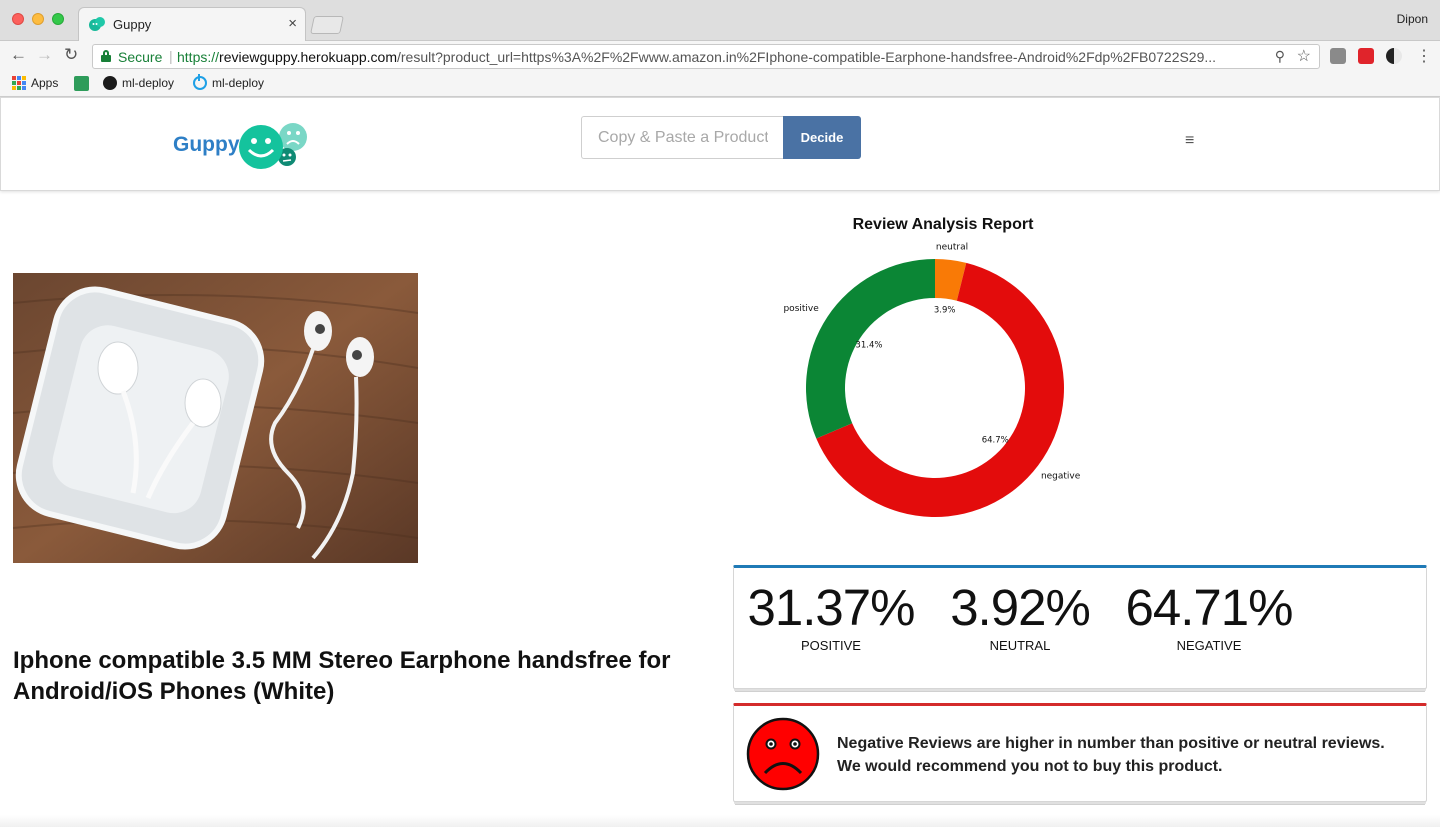 Image resolution: width=1440 pixels, height=827 pixels. I want to click on donut-category-label: neutral, so click(952, 248).